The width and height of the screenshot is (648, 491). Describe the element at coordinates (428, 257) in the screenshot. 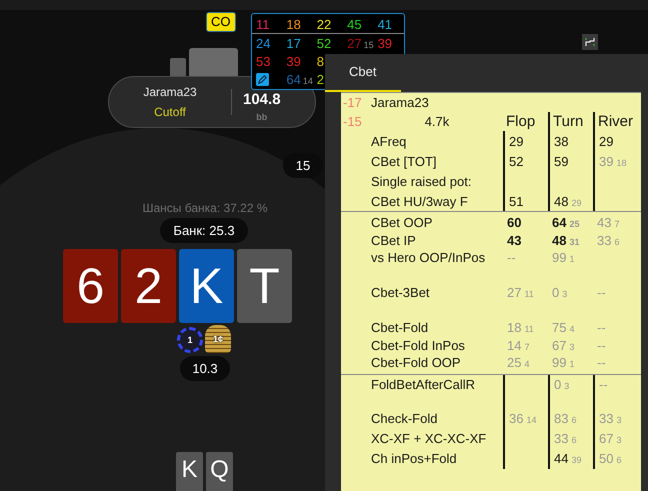

I see `stat-label: vs Hero OOP/InPos` at that location.